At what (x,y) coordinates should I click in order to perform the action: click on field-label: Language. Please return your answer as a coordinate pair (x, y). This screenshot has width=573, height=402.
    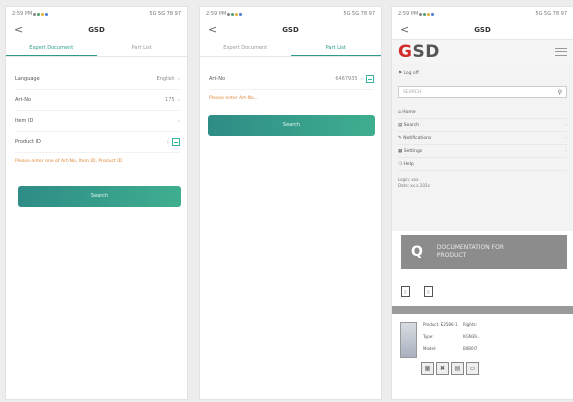
    Looking at the image, I should click on (27, 79).